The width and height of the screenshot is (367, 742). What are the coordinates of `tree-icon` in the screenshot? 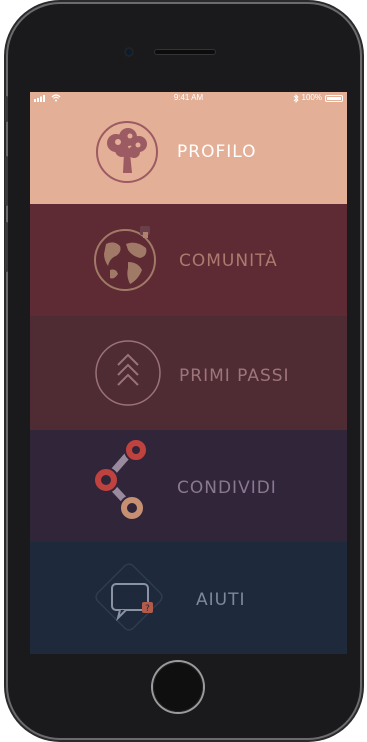 It's located at (127, 152).